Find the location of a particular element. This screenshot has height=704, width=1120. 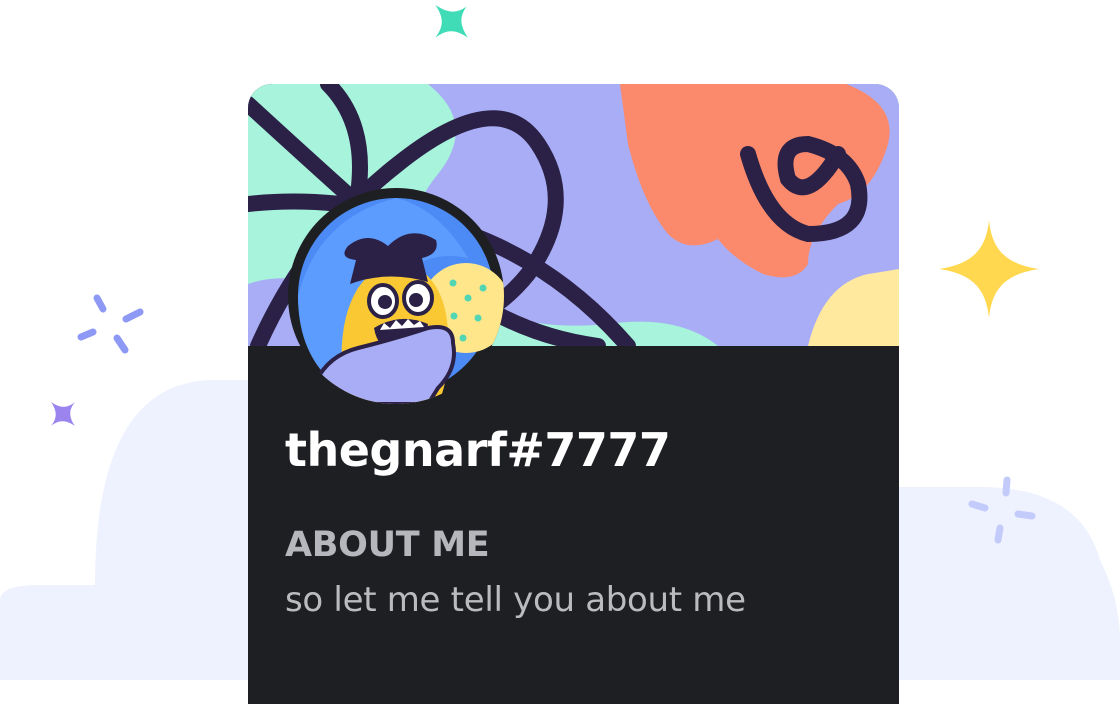

cloud-shape is located at coordinates (130, 530).